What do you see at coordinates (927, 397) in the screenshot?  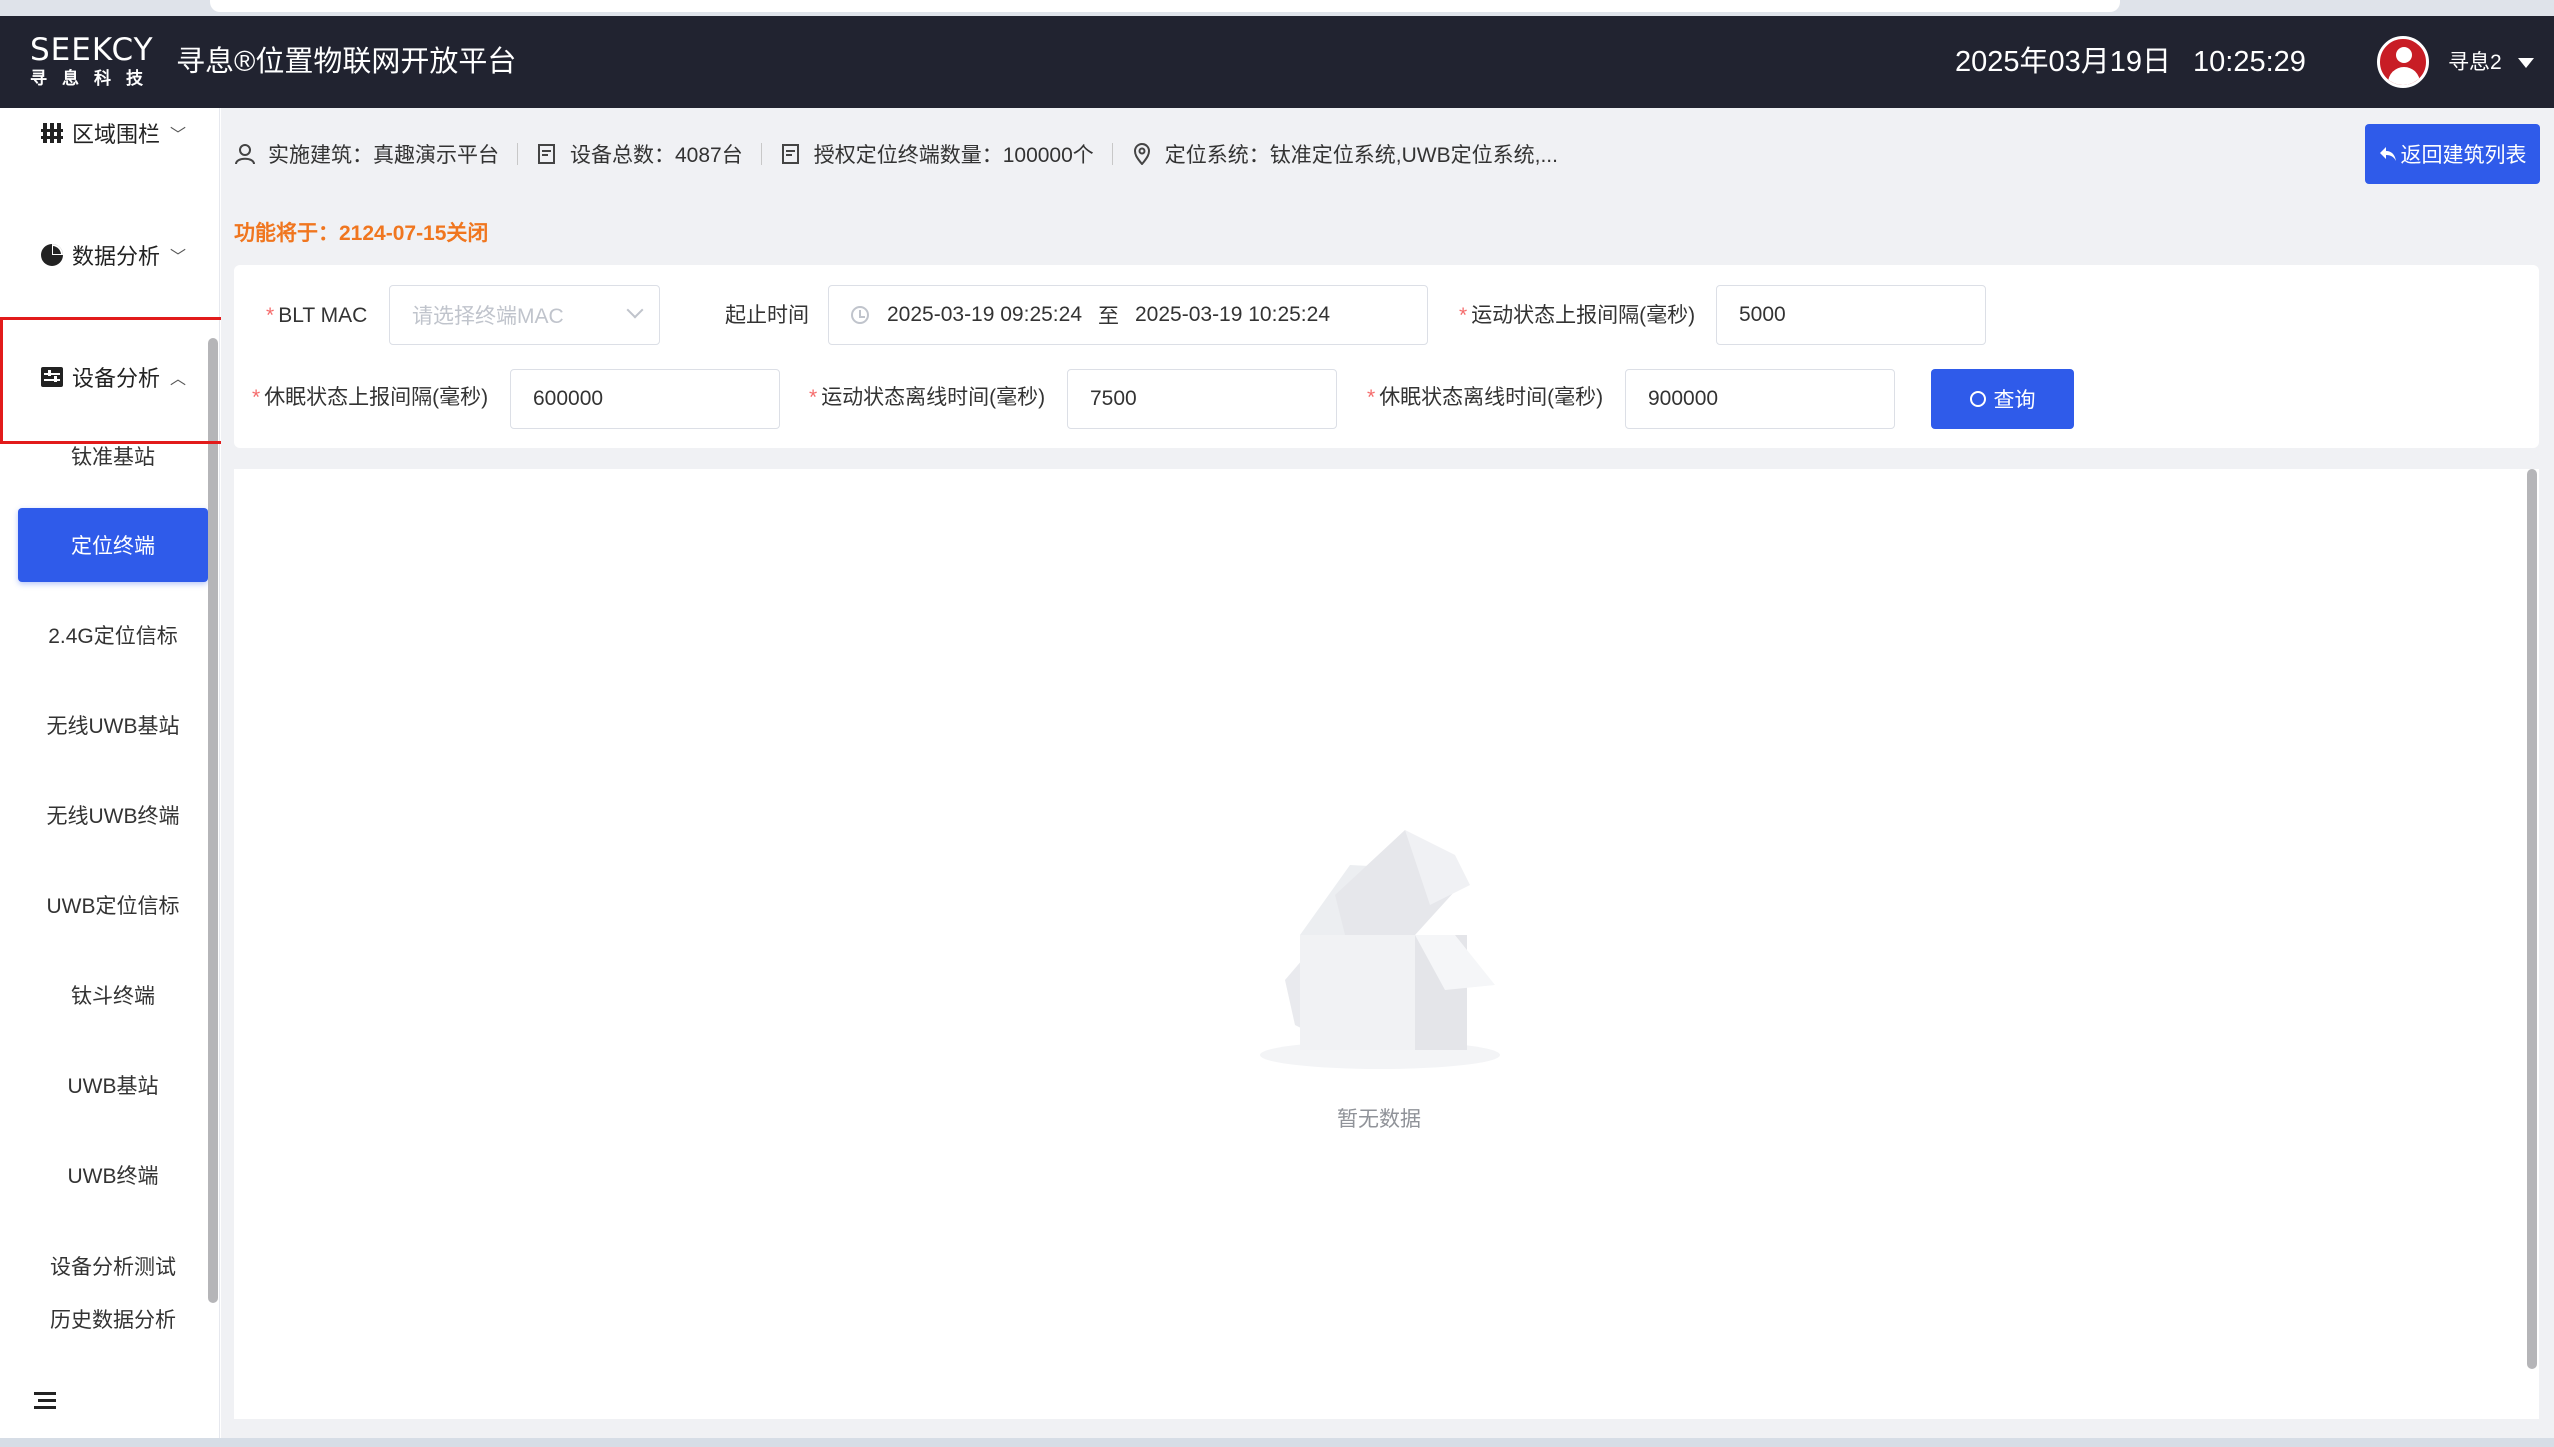 I see `motion-offline-time-label: * 运动状态离线时间(毫秒)` at bounding box center [927, 397].